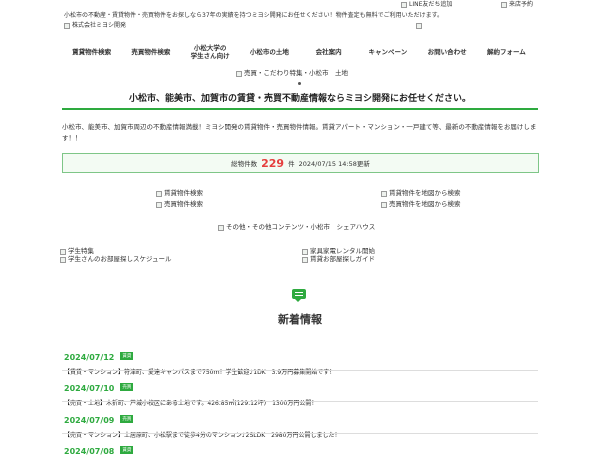  What do you see at coordinates (120, 259) in the screenshot?
I see `student-schedule-alt: 学生さんのお部屋探しスケジュール` at bounding box center [120, 259].